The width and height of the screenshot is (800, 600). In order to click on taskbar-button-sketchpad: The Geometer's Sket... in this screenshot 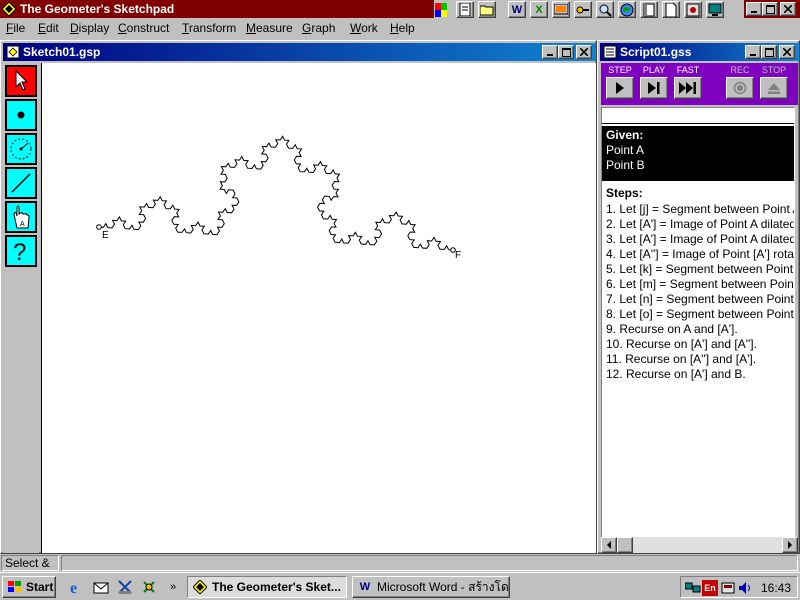, I will do `click(267, 587)`.